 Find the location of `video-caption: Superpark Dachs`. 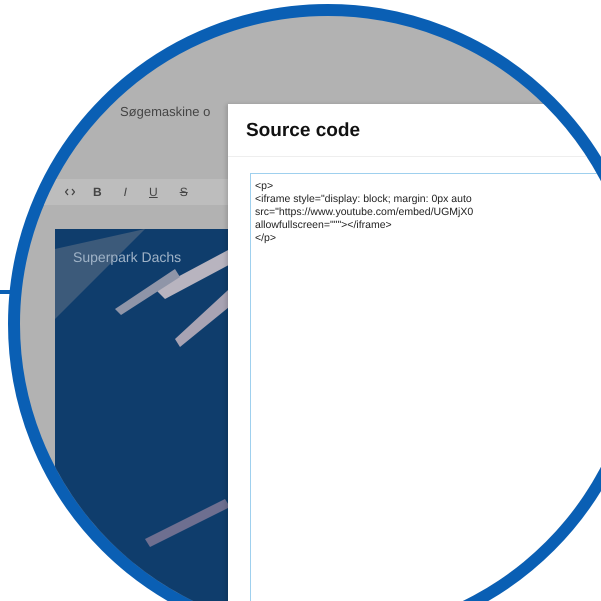

video-caption: Superpark Dachs is located at coordinates (127, 256).